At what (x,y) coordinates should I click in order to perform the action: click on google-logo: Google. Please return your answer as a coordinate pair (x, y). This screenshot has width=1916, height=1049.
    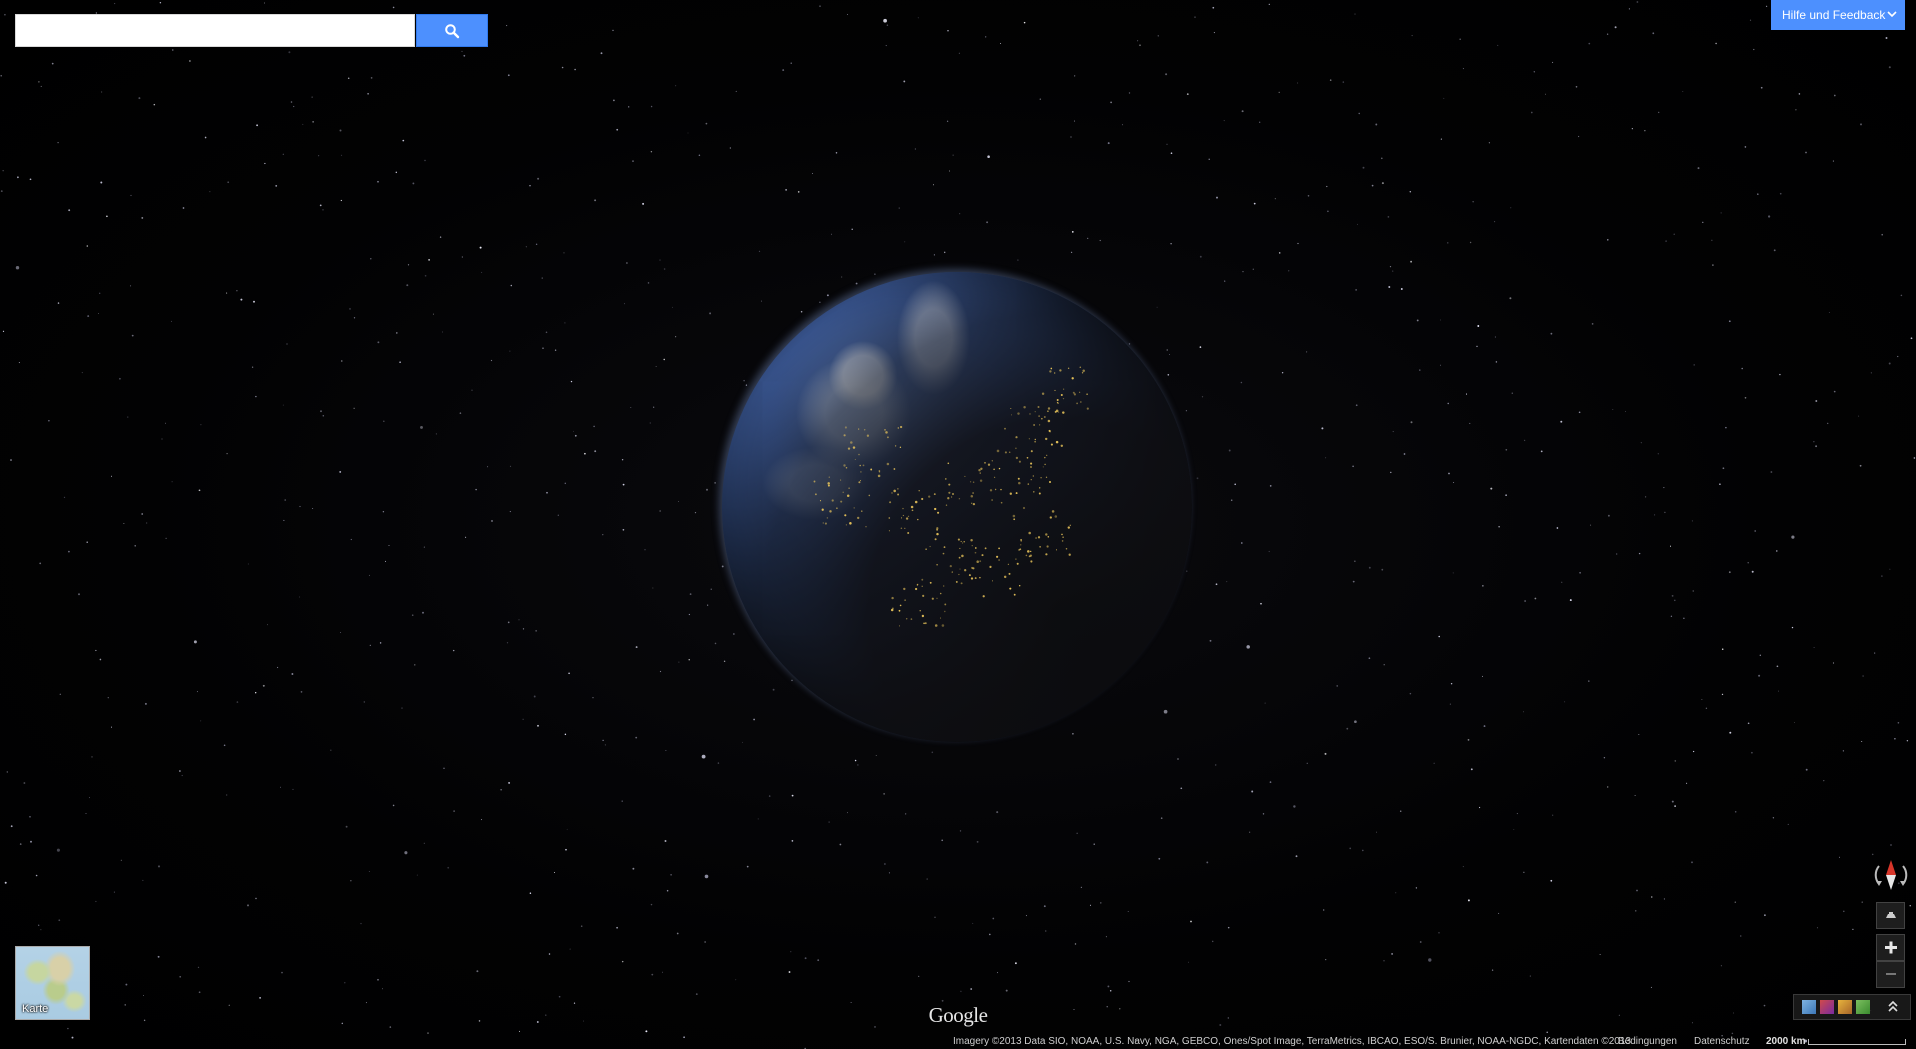
    Looking at the image, I should click on (958, 1015).